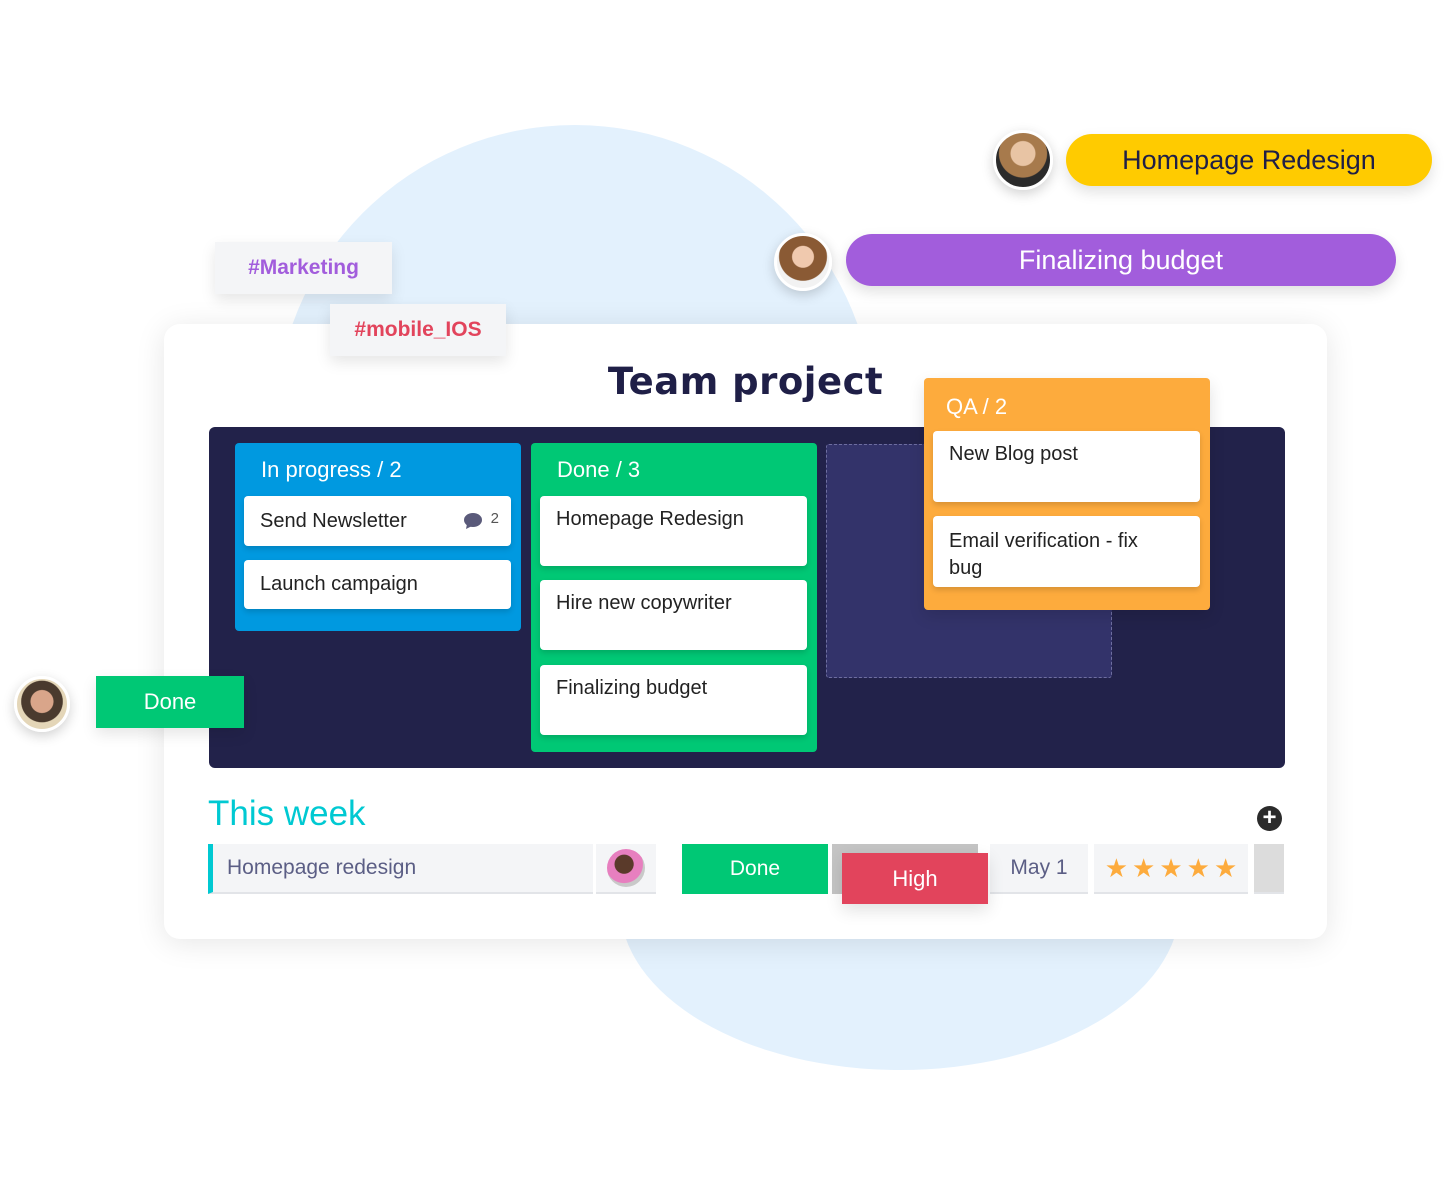 The image size is (1448, 1193). I want to click on homepage-redesign-pill: Homepage Redesign, so click(1249, 160).